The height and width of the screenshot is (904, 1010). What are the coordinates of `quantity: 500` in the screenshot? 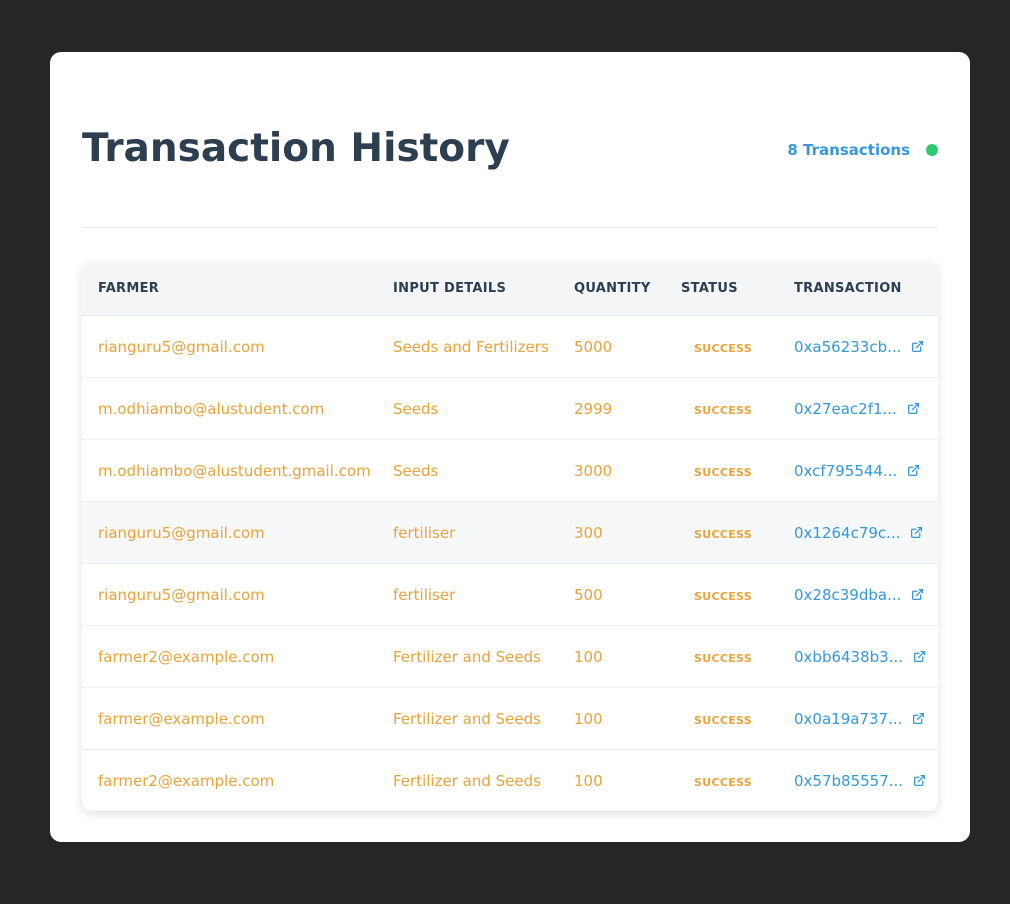 It's located at (611, 594).